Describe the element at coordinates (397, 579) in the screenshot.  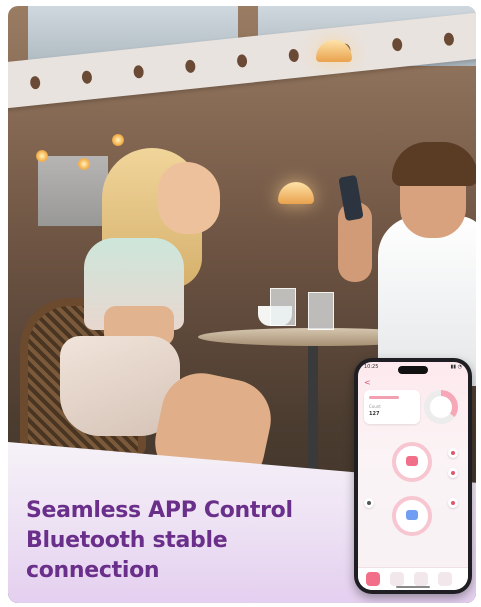
I see `tab-modes` at that location.